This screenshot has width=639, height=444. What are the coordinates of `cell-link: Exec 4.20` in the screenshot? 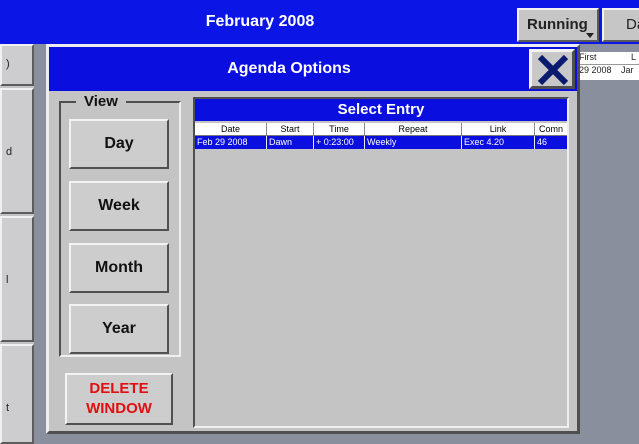 It's located at (498, 142).